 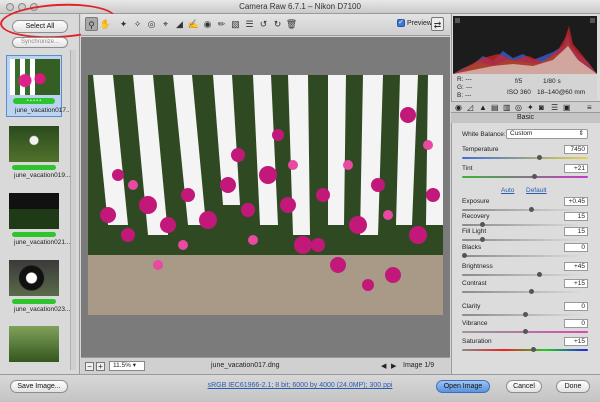 What do you see at coordinates (554, 107) in the screenshot?
I see `presets-tab-icon: ☰` at bounding box center [554, 107].